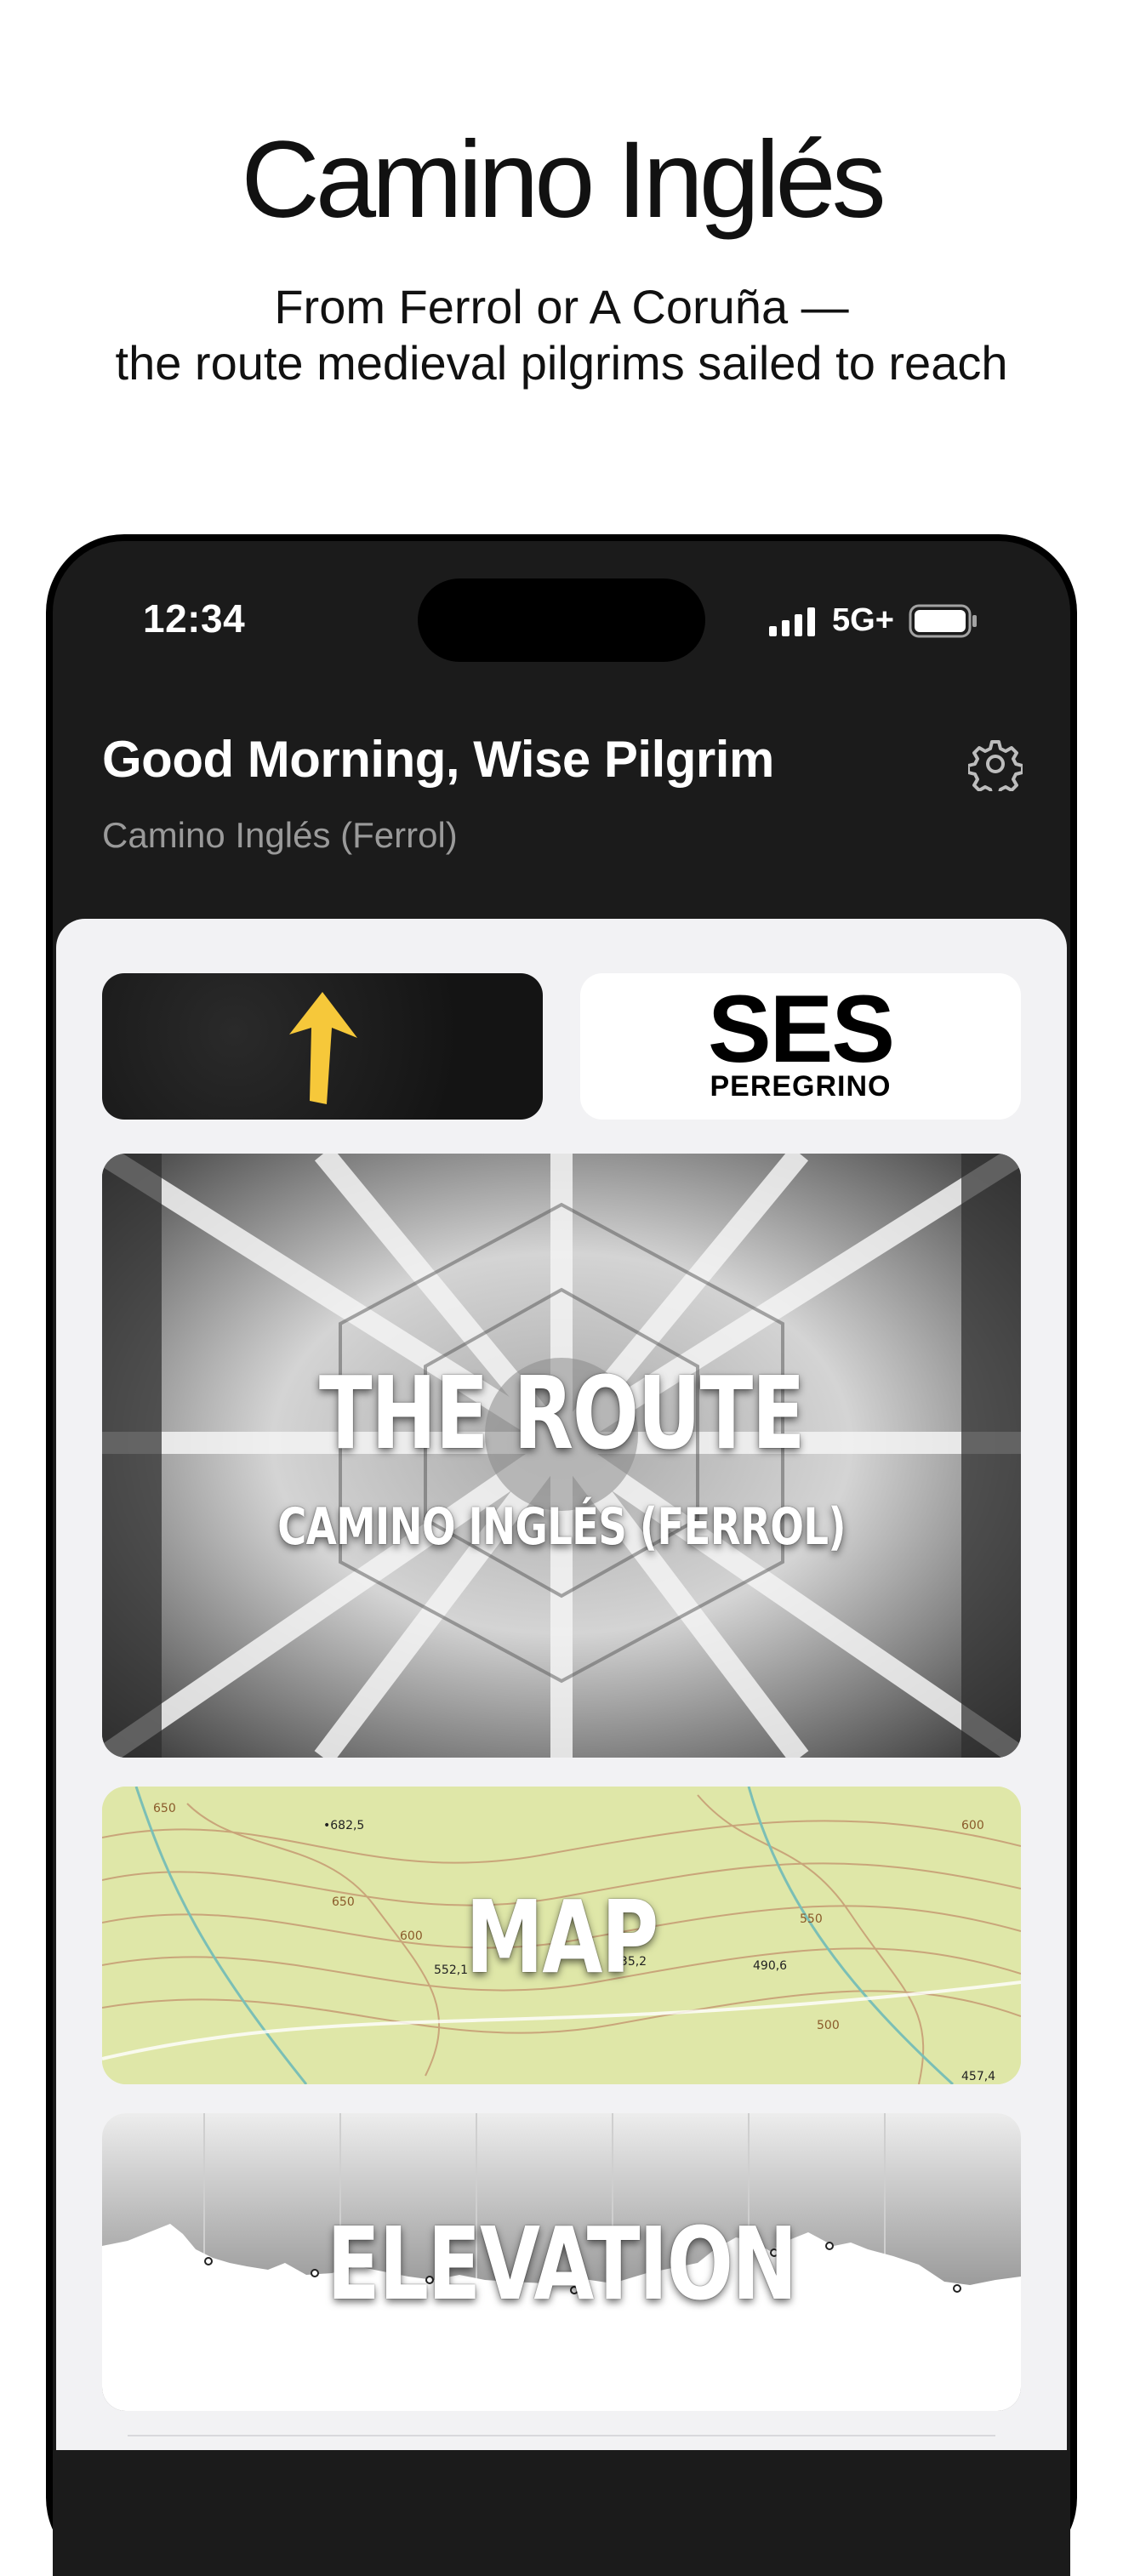  Describe the element at coordinates (801, 1029) in the screenshot. I see `ses-logo-text: SES` at that location.